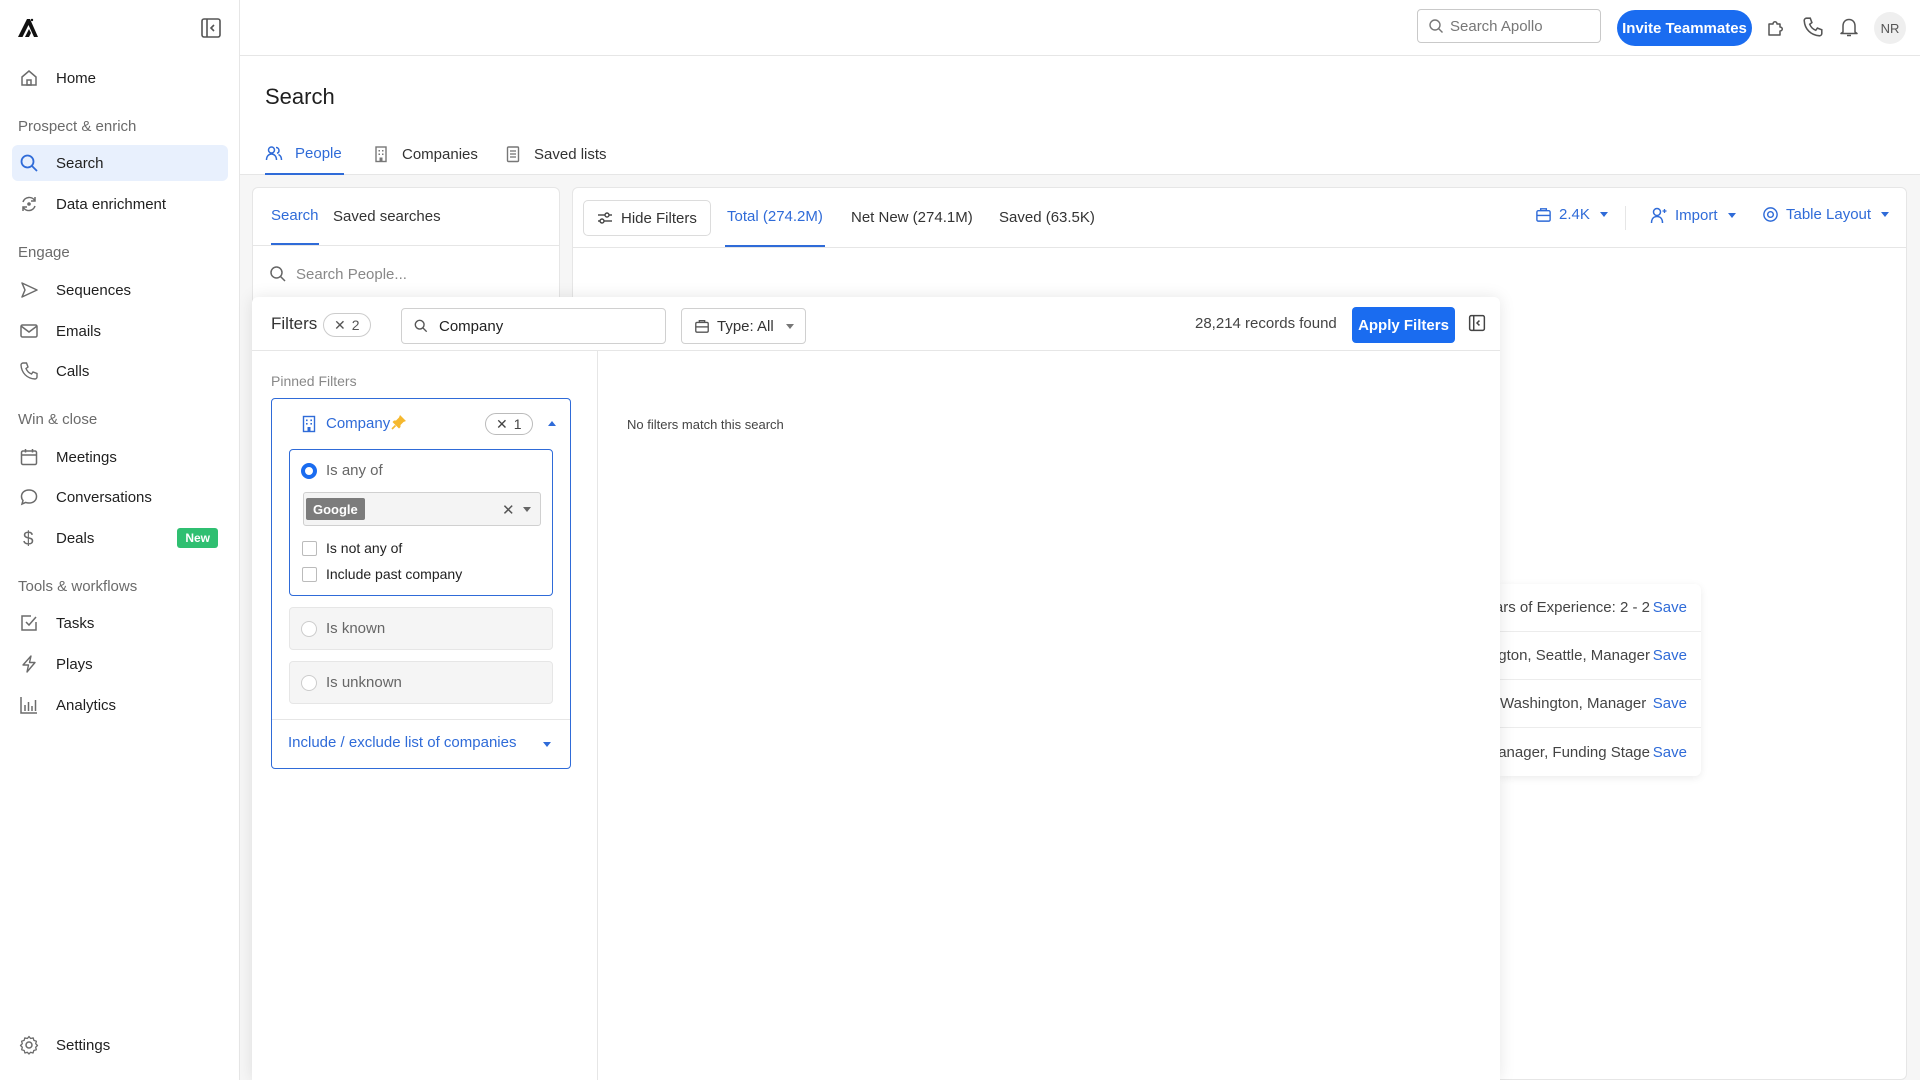 The height and width of the screenshot is (1080, 1920). I want to click on calendar-icon, so click(29, 457).